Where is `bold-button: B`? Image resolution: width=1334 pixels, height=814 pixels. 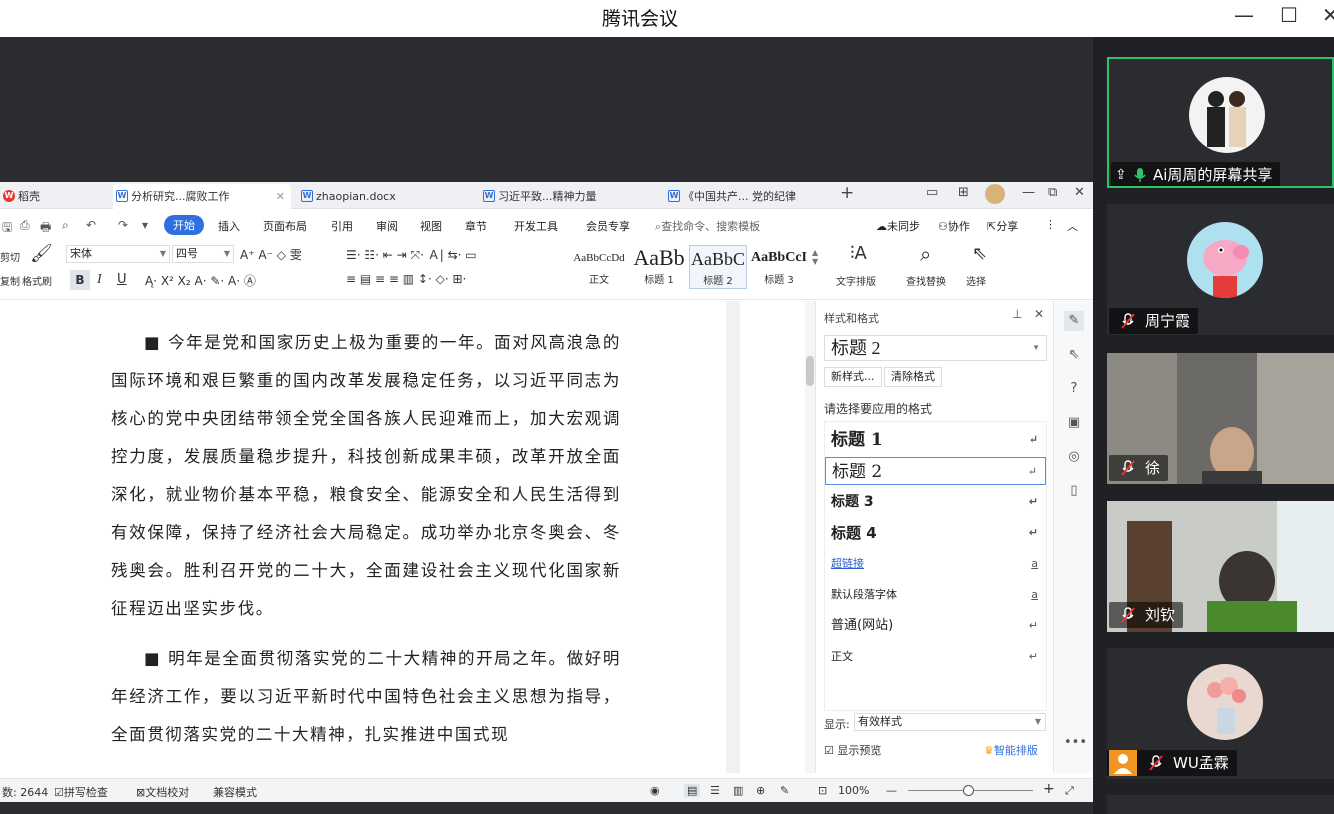 bold-button: B is located at coordinates (80, 280).